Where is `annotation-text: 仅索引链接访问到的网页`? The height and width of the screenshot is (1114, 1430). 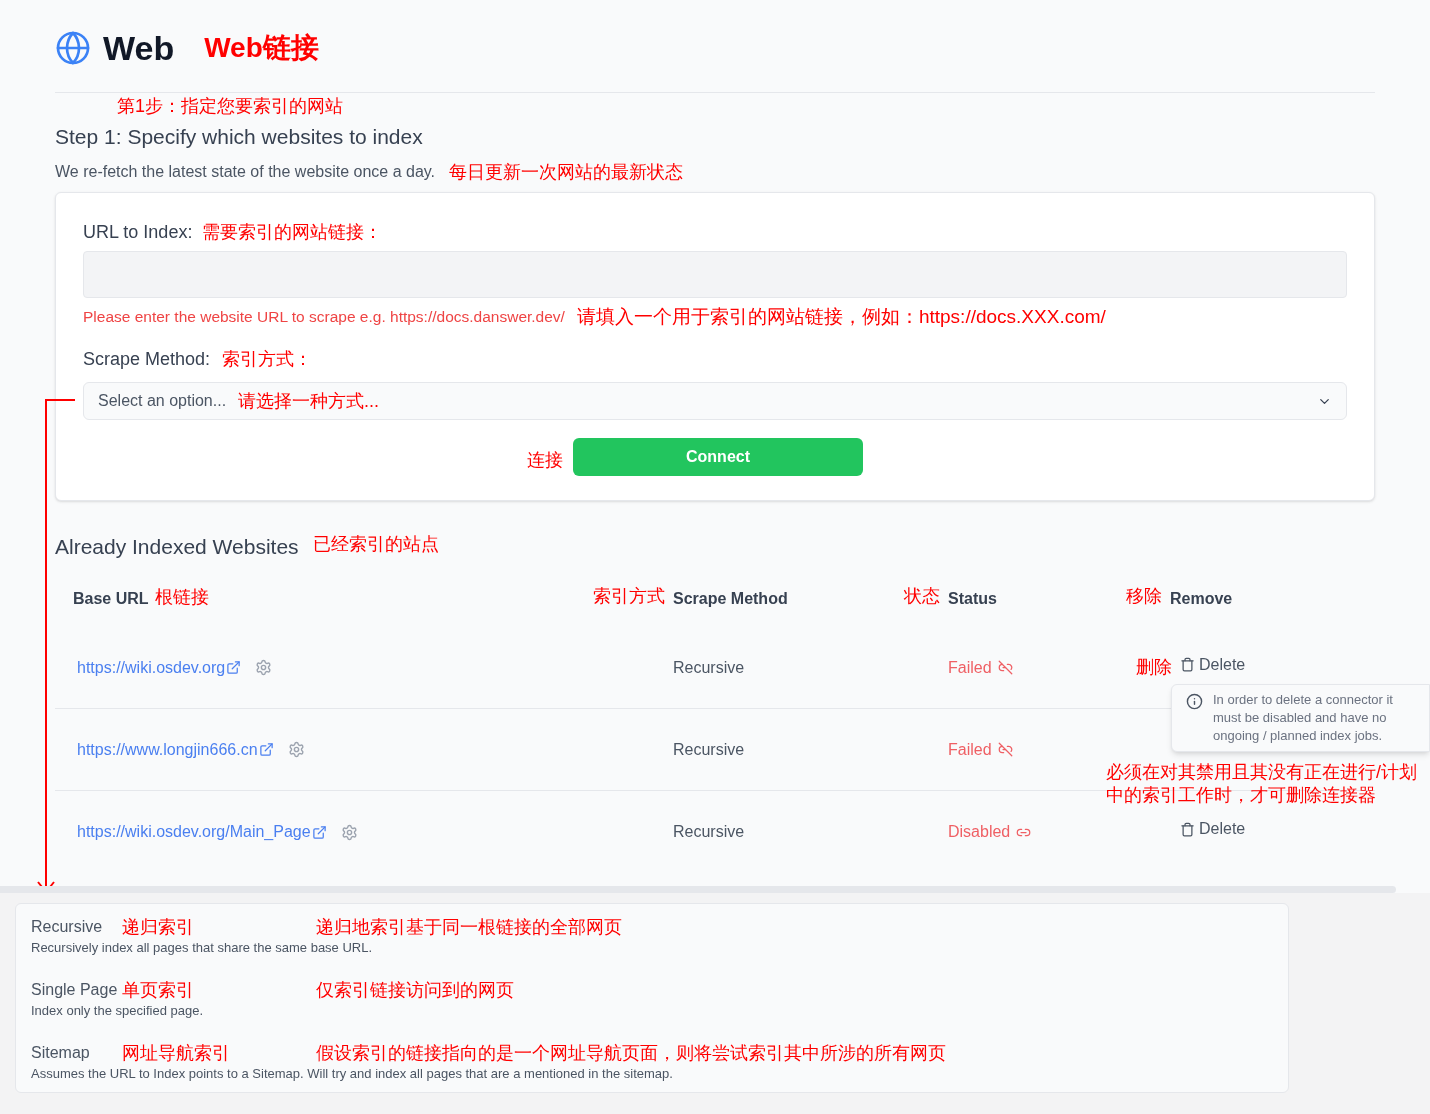
annotation-text: 仅索引链接访问到的网页 is located at coordinates (415, 990).